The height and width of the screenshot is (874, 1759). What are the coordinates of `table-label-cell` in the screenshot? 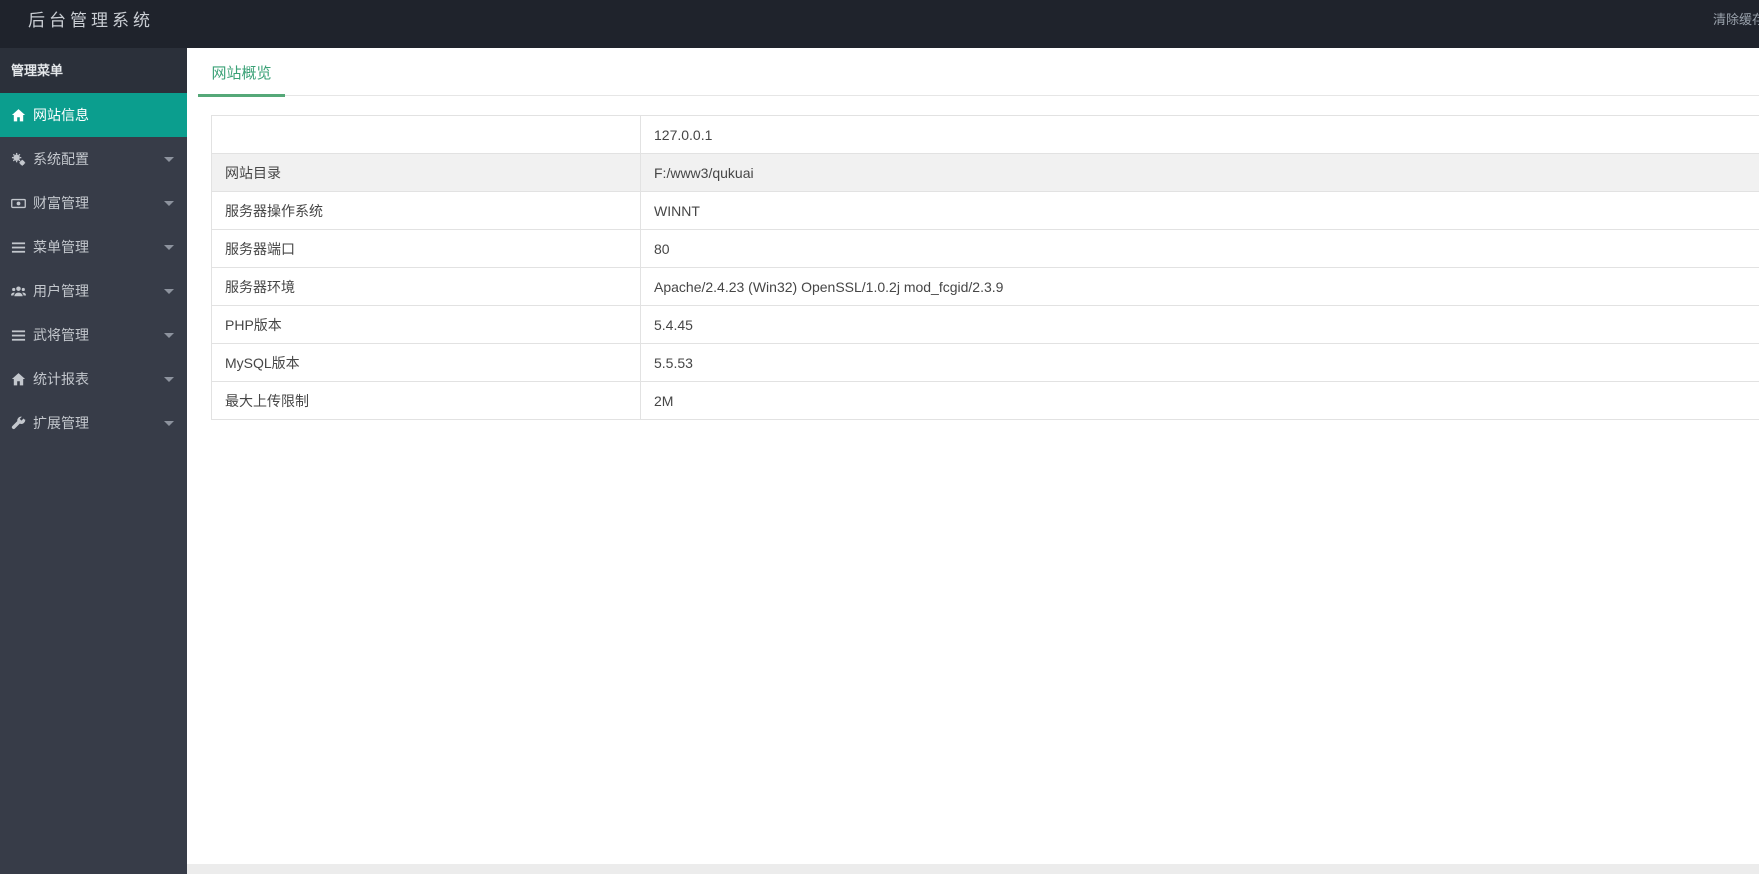 It's located at (426, 134).